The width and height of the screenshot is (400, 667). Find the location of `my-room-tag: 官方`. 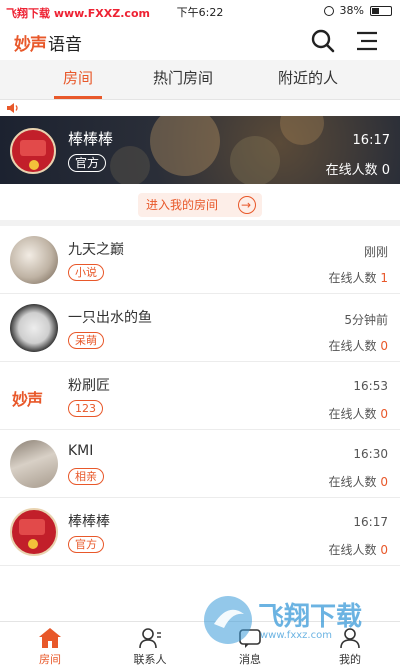

my-room-tag: 官方 is located at coordinates (87, 163).